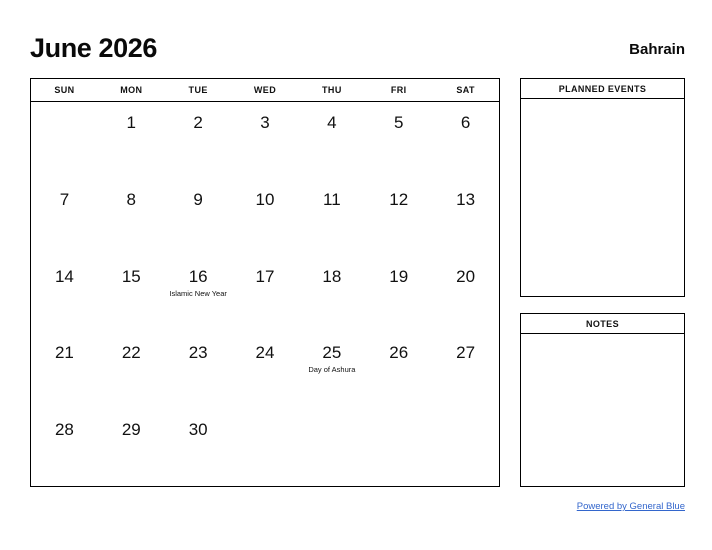 The width and height of the screenshot is (712, 550). I want to click on day-number: 10, so click(265, 199).